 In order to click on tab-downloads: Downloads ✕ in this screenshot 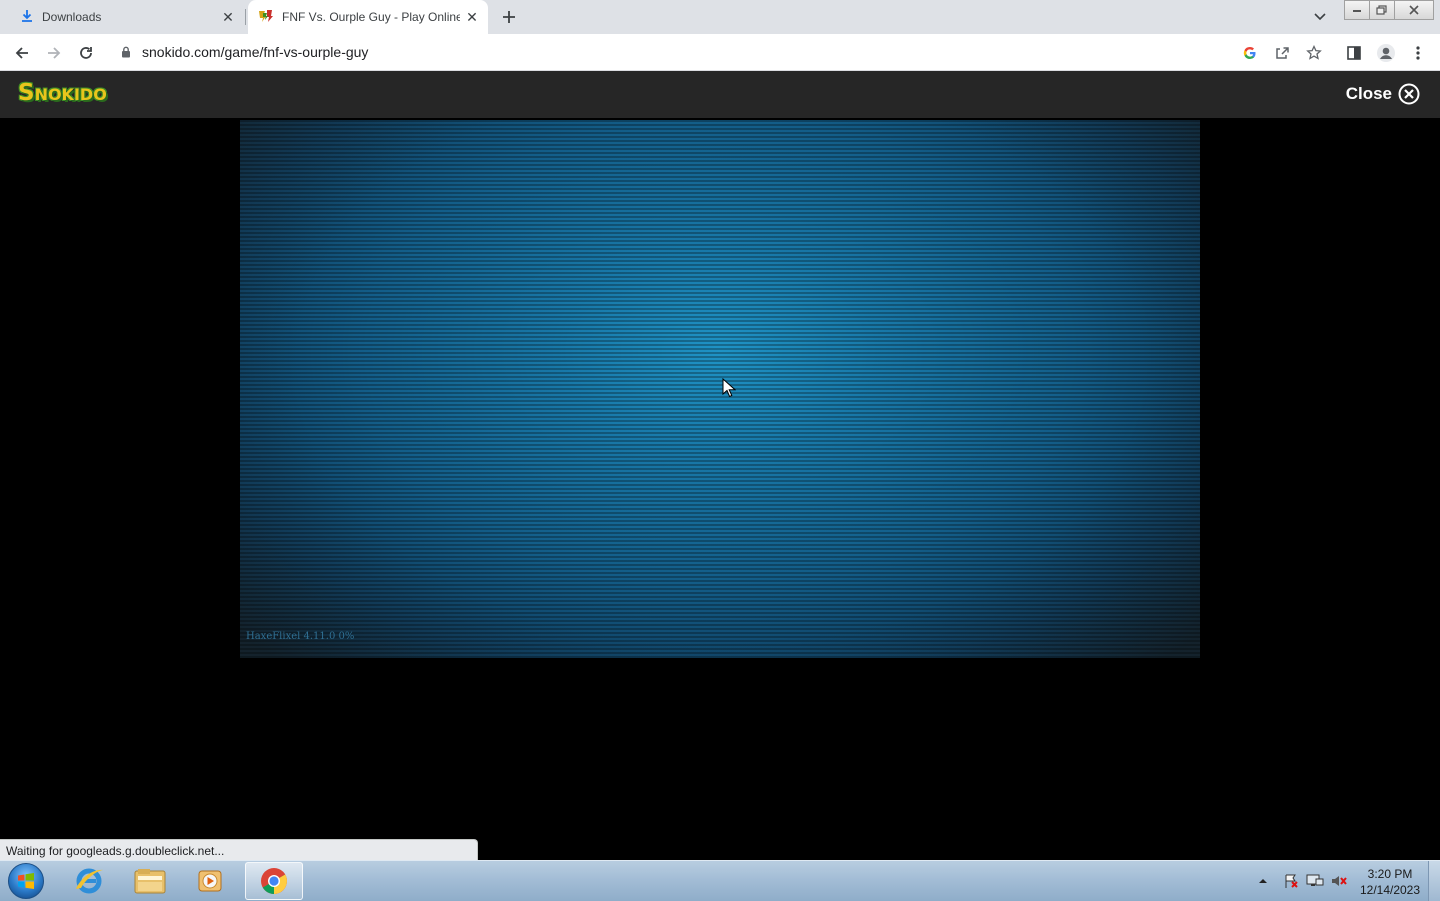, I will do `click(126, 17)`.